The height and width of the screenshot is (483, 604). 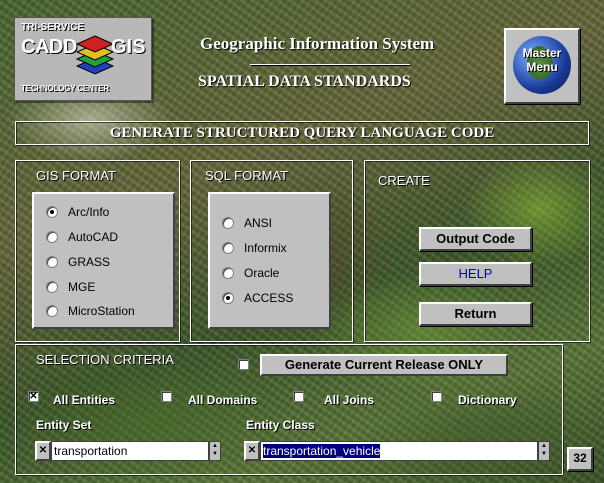 I want to click on gis-option-mge: MGE, so click(x=70, y=287).